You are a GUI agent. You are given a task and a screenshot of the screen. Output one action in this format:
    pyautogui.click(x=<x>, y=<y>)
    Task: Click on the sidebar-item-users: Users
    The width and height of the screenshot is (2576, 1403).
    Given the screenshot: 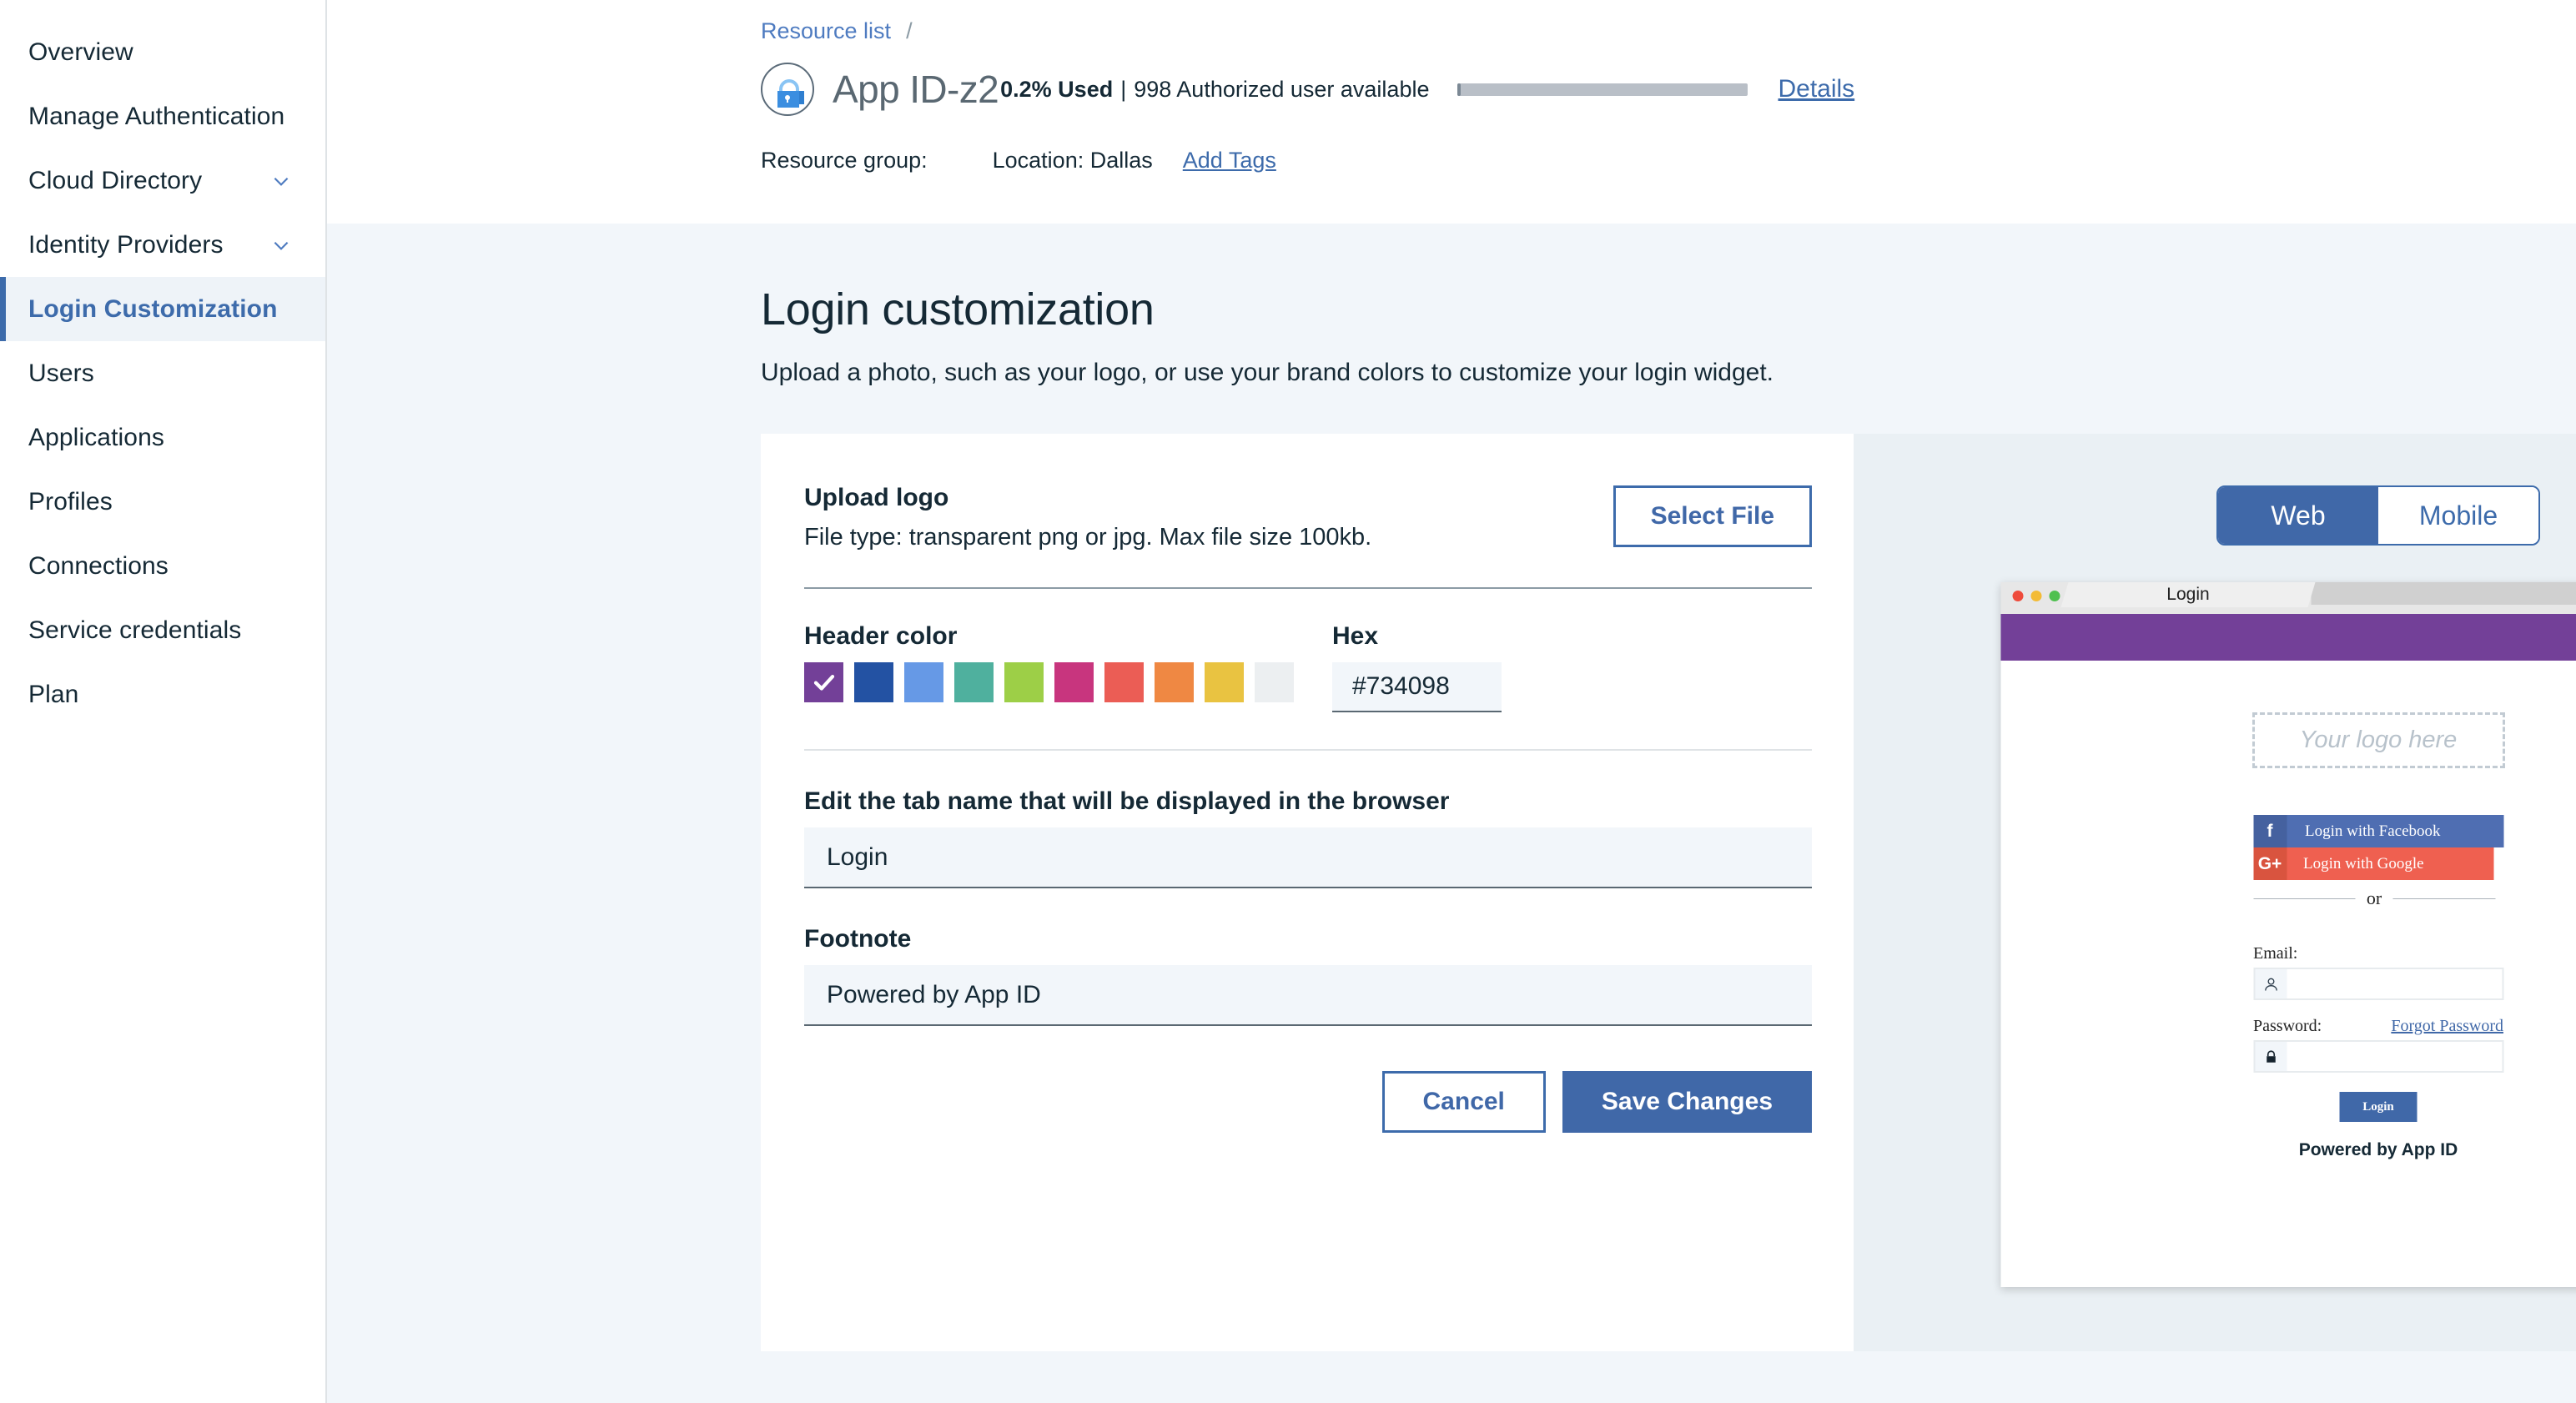 What is the action you would take?
    pyautogui.click(x=162, y=373)
    